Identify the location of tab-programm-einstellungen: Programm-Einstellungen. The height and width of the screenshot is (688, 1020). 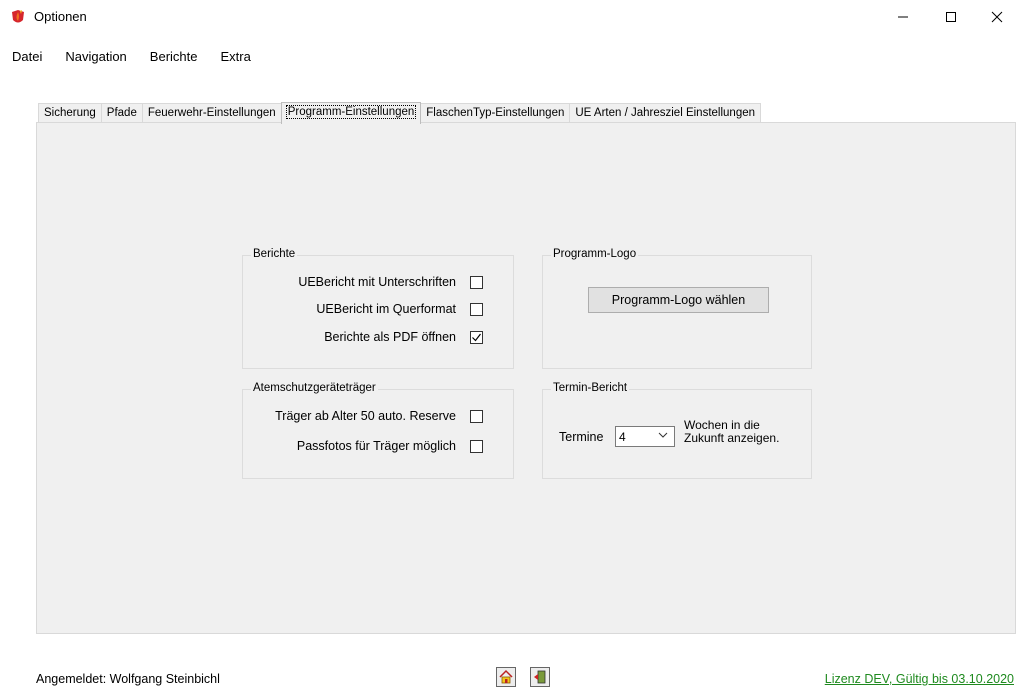
(351, 113).